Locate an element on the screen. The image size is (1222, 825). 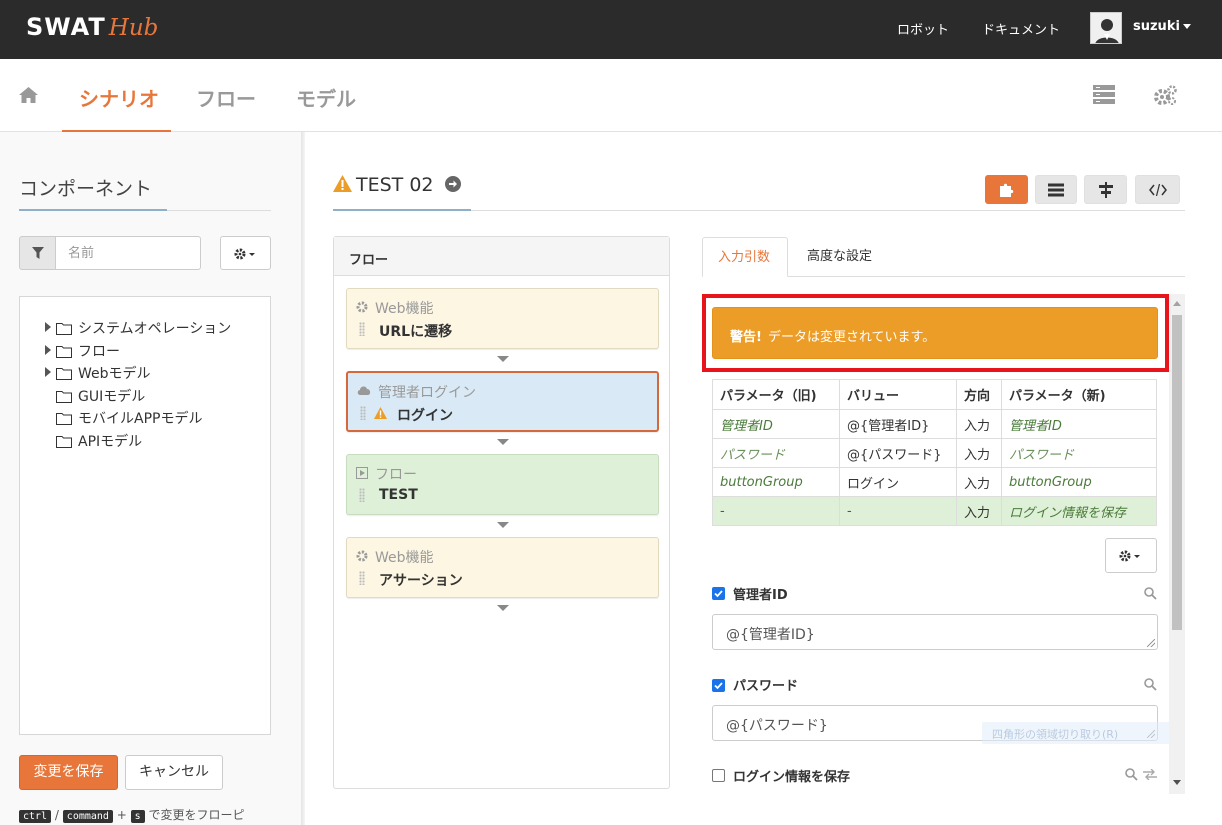
node-name: アサーション is located at coordinates (421, 581).